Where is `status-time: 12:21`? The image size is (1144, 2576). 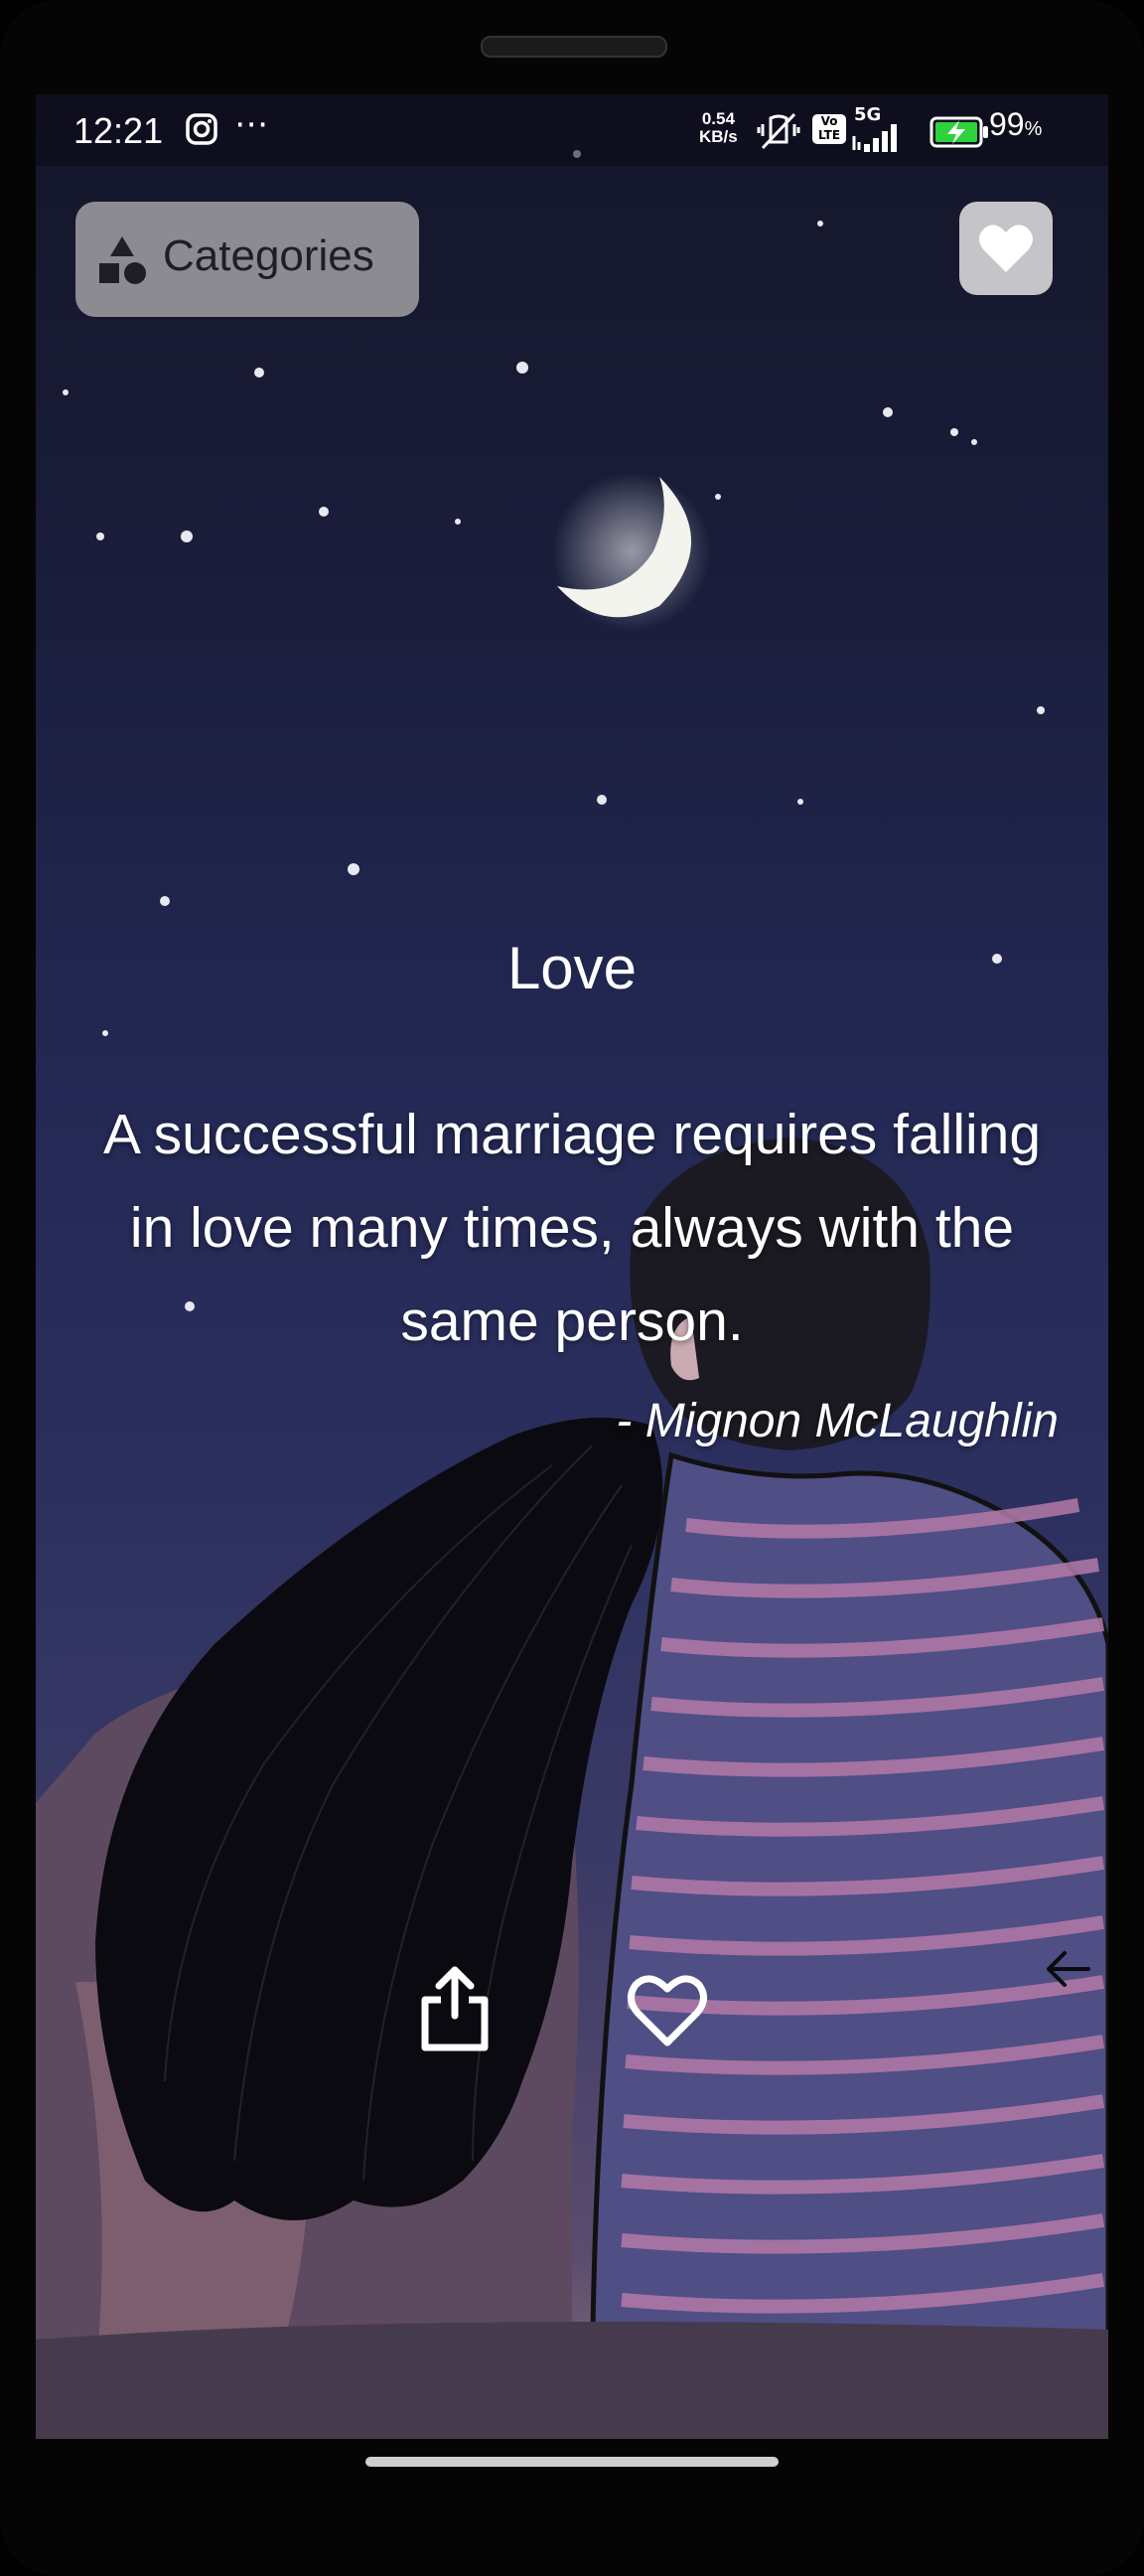
status-time: 12:21 is located at coordinates (119, 131).